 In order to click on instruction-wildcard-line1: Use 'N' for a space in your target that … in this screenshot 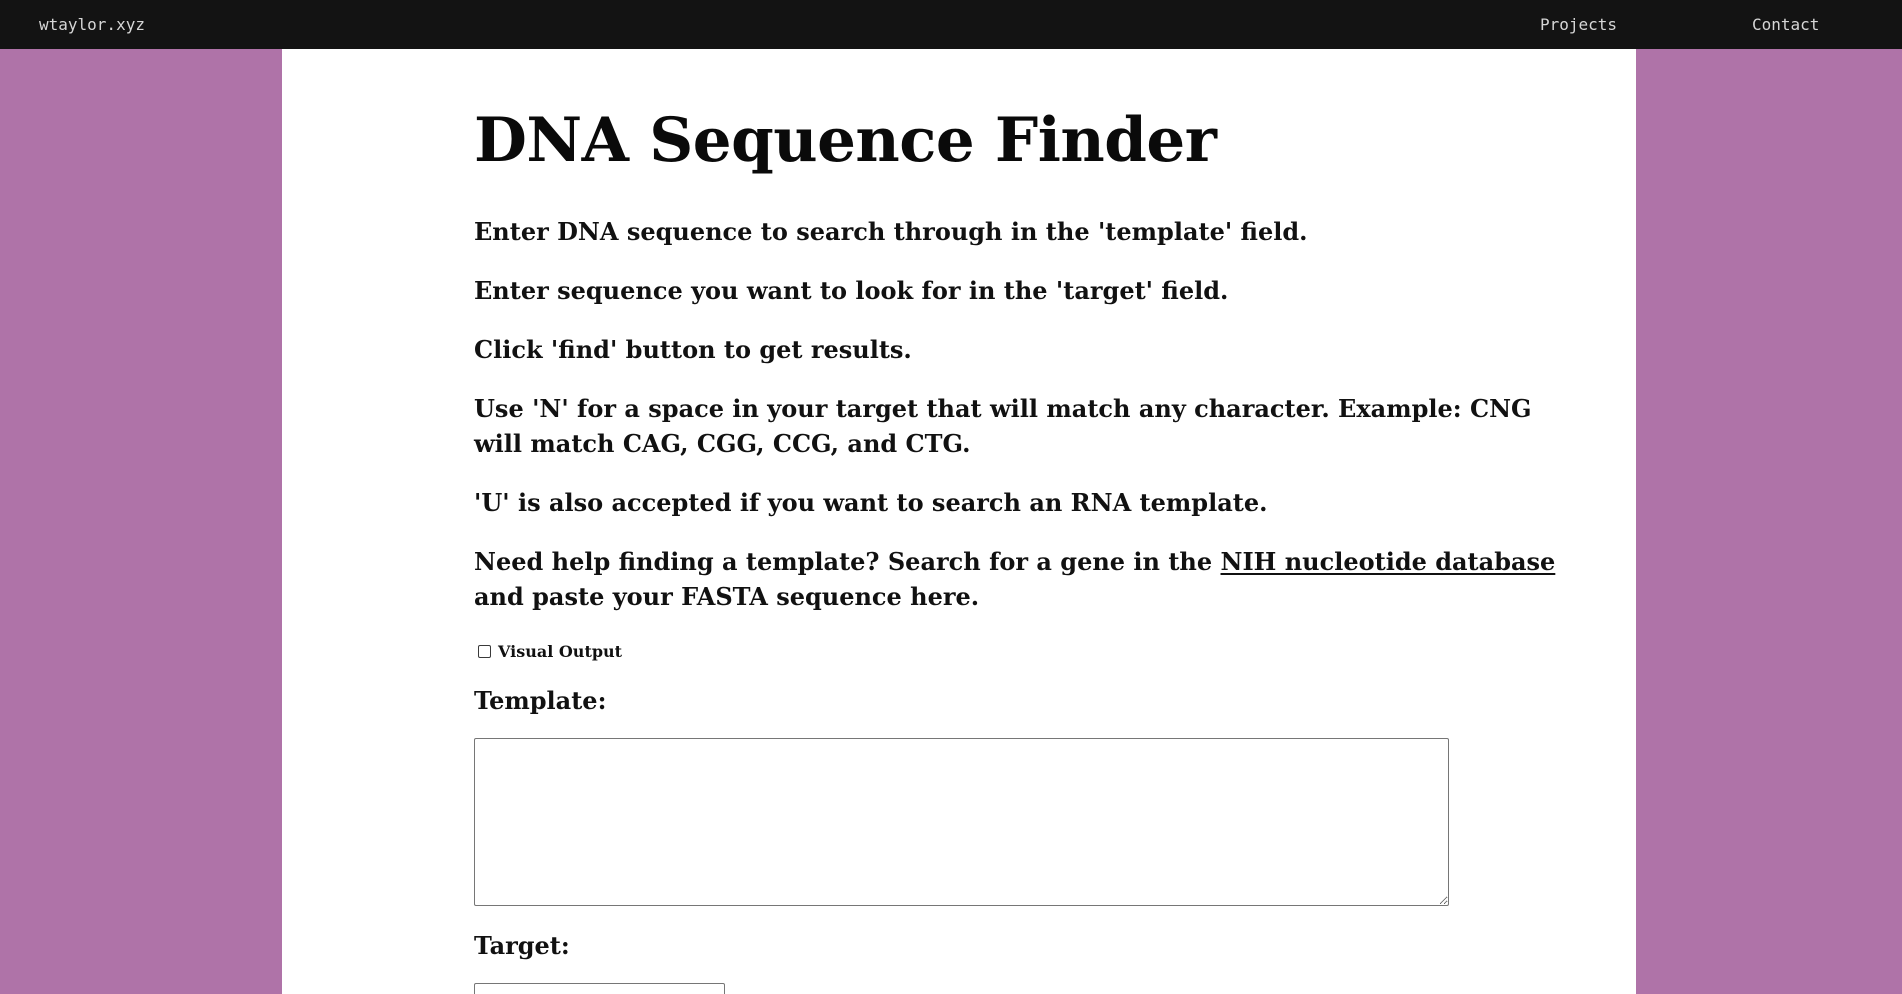, I will do `click(1003, 408)`.